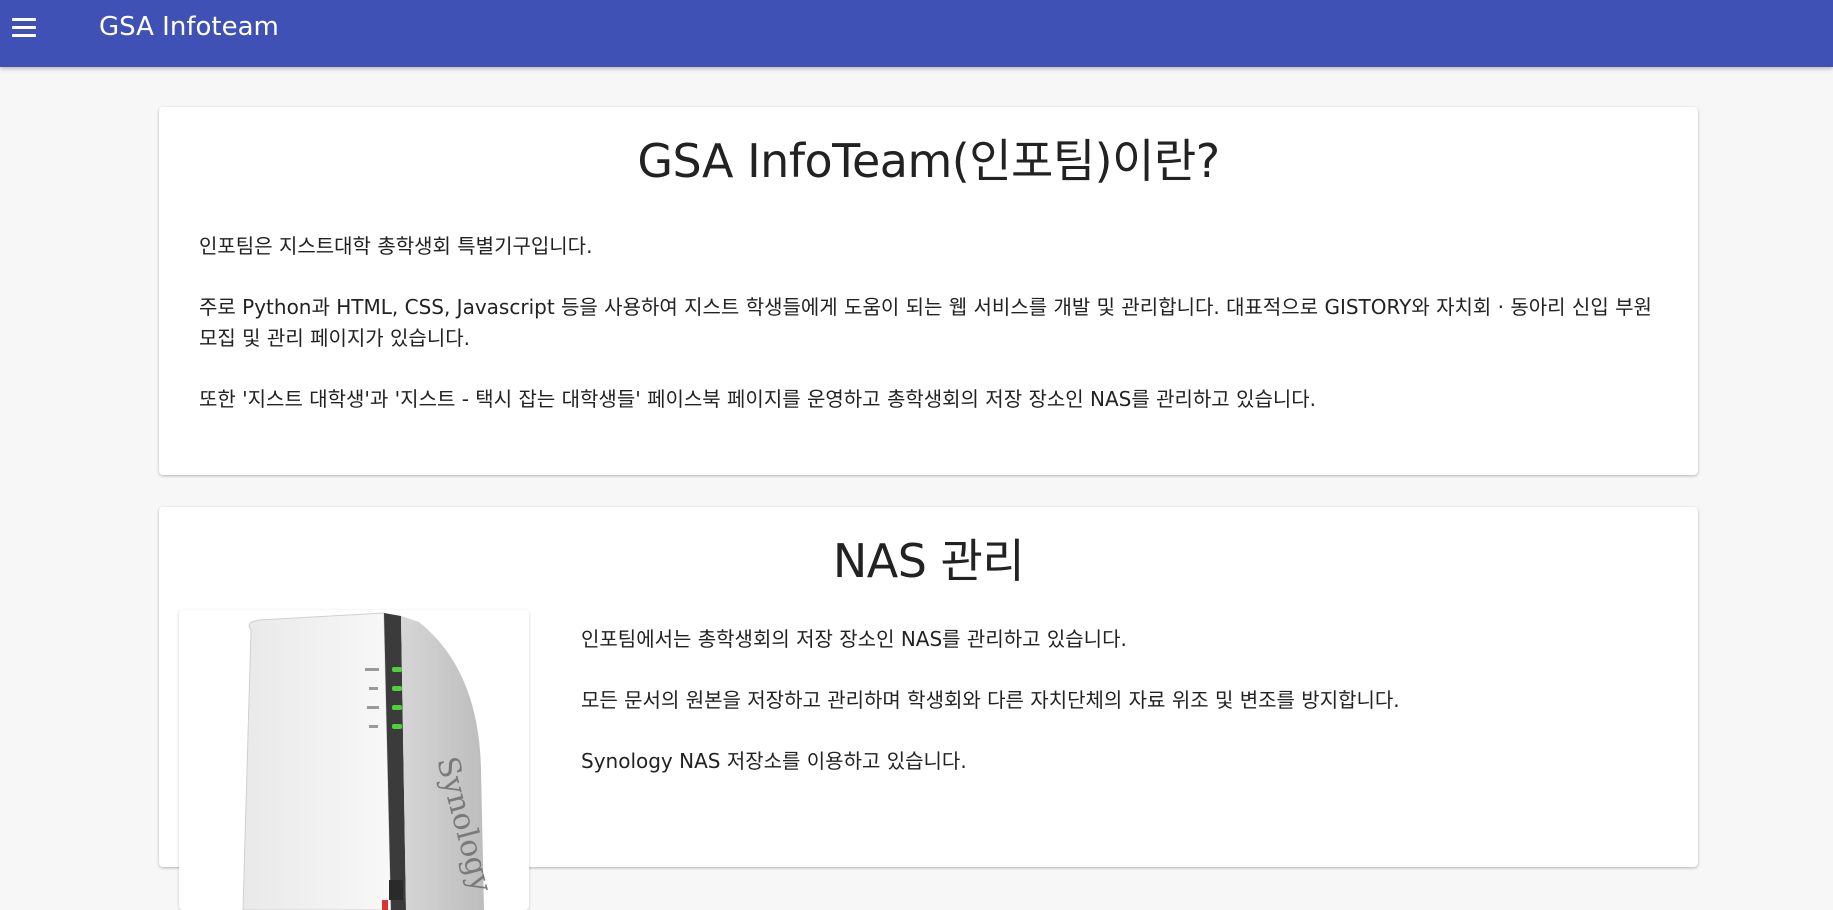  Describe the element at coordinates (854, 639) in the screenshot. I see `nas-paragraph-1: 인포팀에서는 총학생회의 저장 장소인 NAS를 관리하고 있습니다.` at that location.